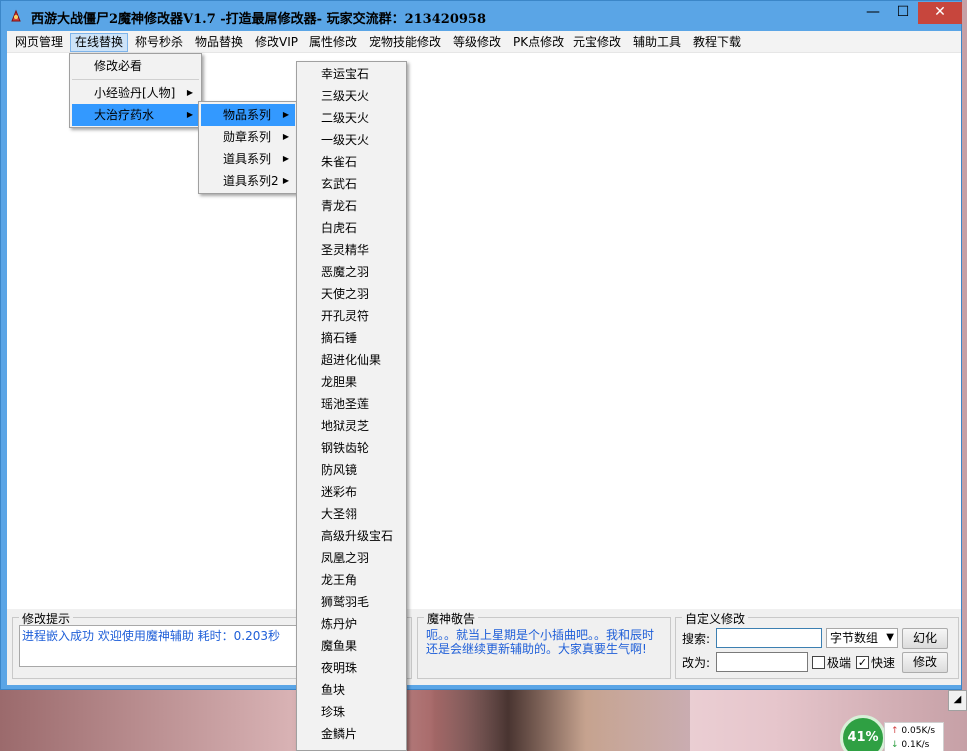 The height and width of the screenshot is (751, 967). I want to click on menu-level-modify: 等级修改, so click(477, 42).